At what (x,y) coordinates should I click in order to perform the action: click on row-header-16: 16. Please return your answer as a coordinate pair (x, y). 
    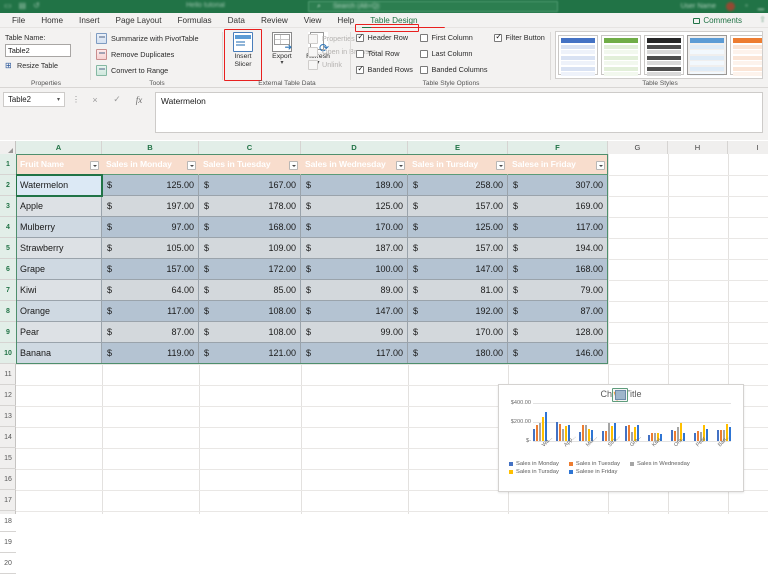
    Looking at the image, I should click on (8, 479).